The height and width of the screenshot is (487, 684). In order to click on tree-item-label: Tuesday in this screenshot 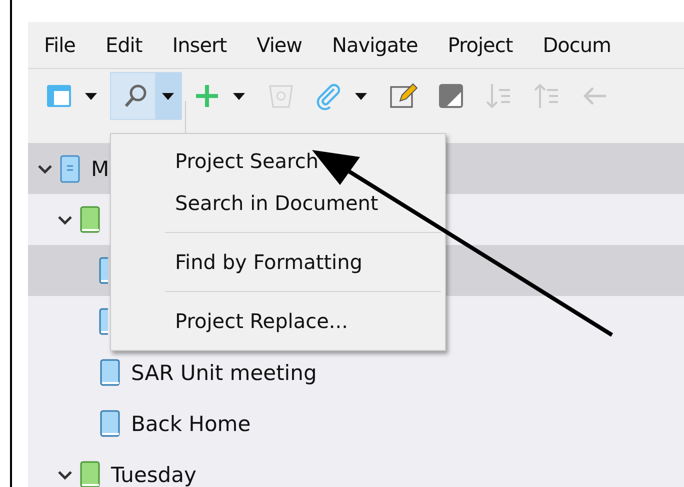, I will do `click(153, 474)`.